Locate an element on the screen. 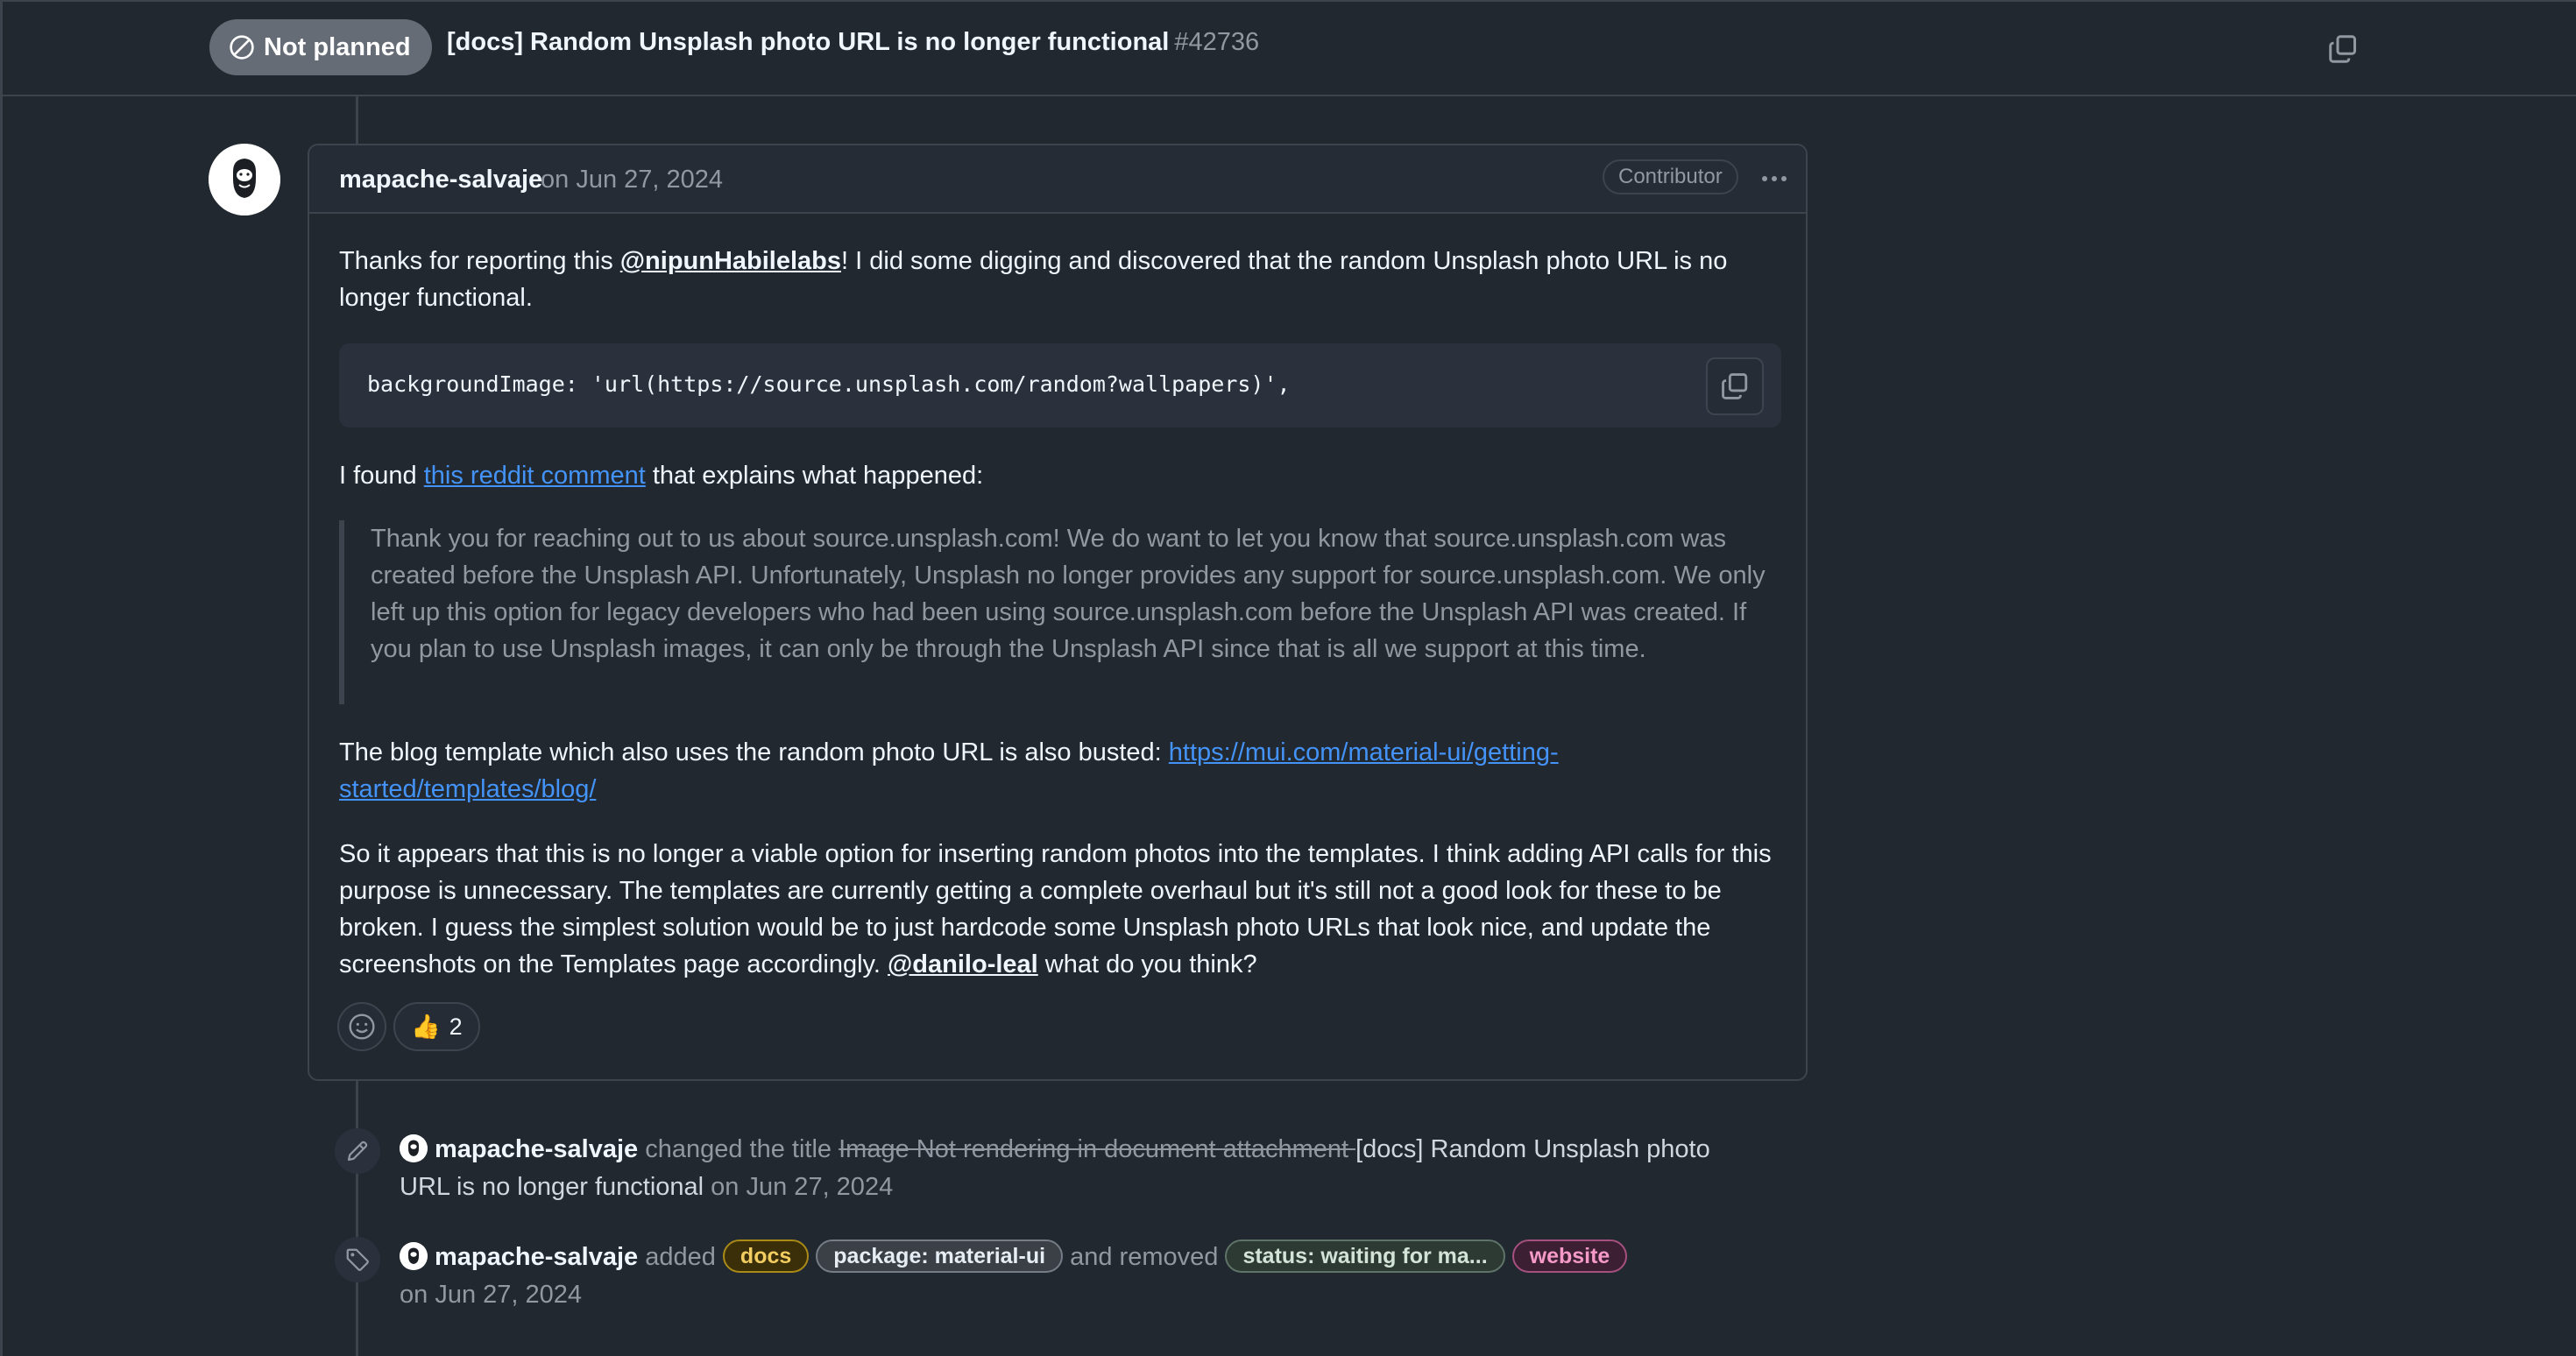 Image resolution: width=2576 pixels, height=1356 pixels. smiley-icon is located at coordinates (362, 1026).